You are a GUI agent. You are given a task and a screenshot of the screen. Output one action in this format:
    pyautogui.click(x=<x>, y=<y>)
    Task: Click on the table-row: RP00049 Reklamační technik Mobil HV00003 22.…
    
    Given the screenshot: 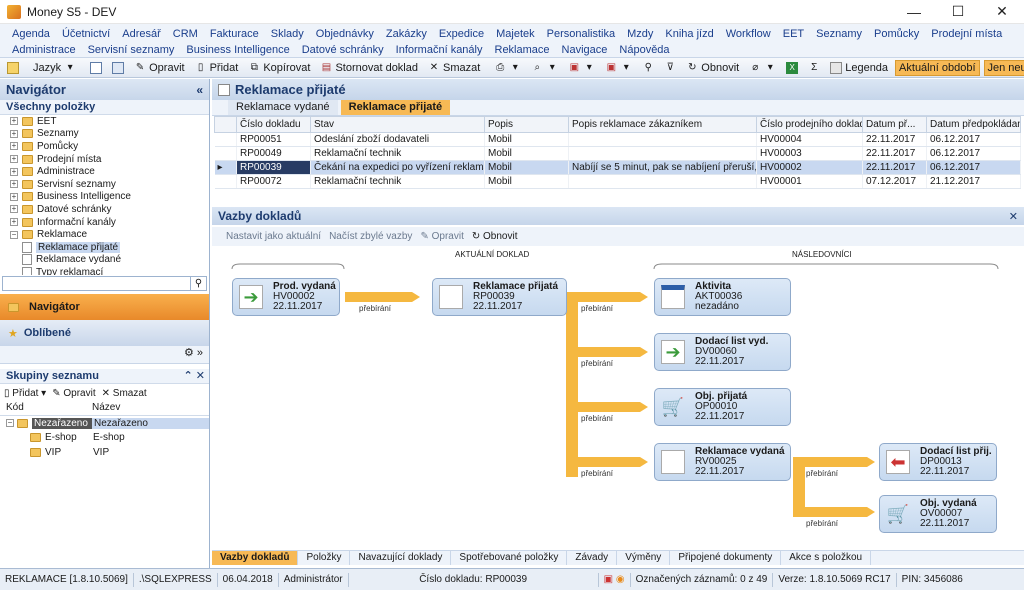 What is the action you would take?
    pyautogui.click(x=617, y=153)
    